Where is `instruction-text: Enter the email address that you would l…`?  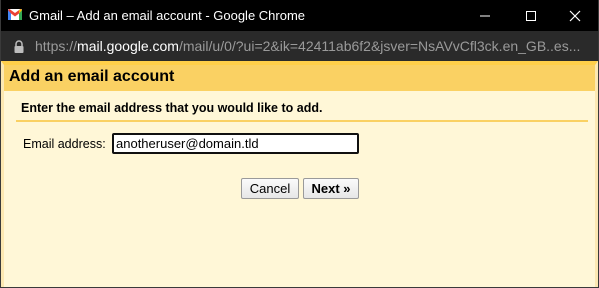 instruction-text: Enter the email address that you would l… is located at coordinates (172, 108).